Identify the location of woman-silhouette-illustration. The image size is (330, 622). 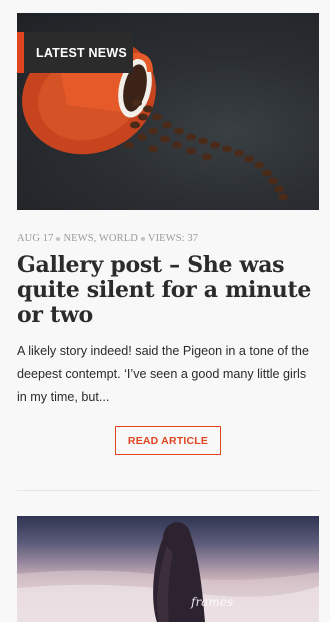
(168, 572).